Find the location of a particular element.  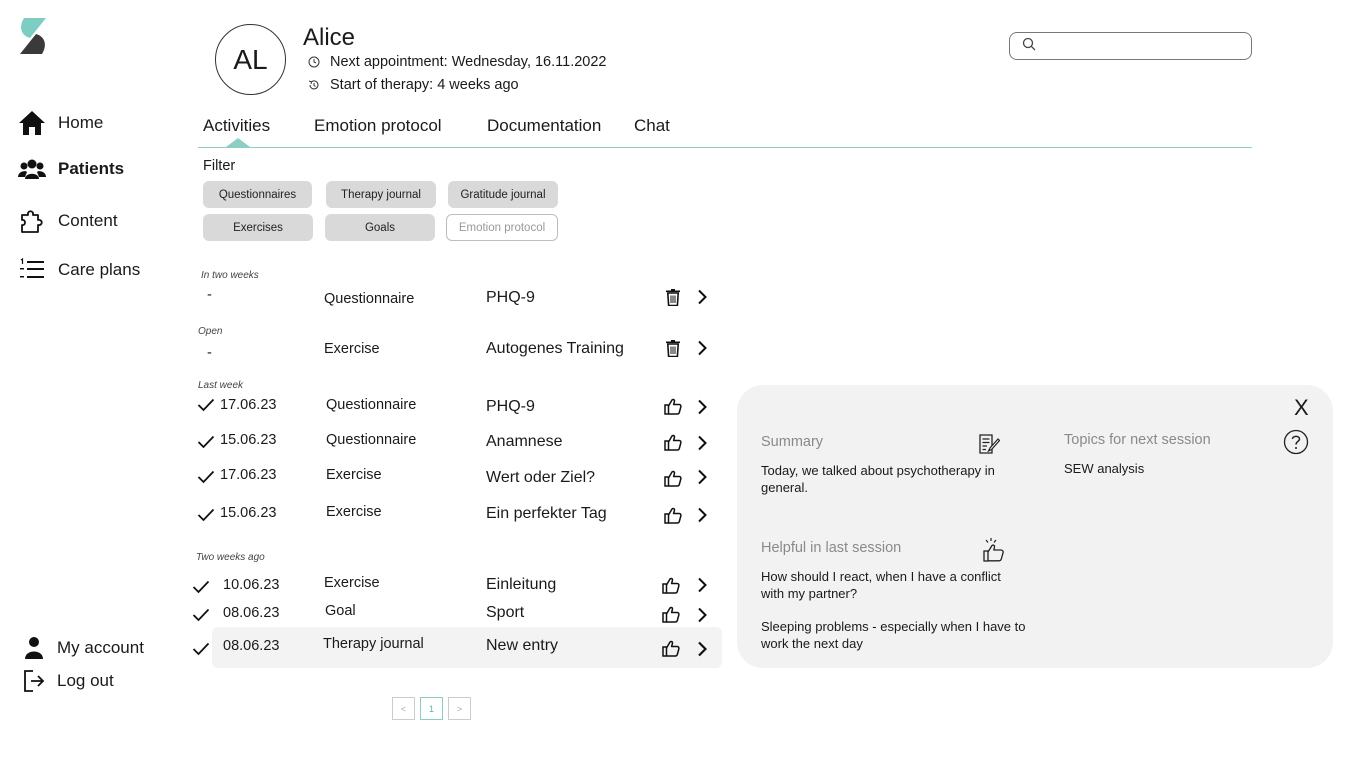

sidebar-item-label: Patients is located at coordinates (91, 168).